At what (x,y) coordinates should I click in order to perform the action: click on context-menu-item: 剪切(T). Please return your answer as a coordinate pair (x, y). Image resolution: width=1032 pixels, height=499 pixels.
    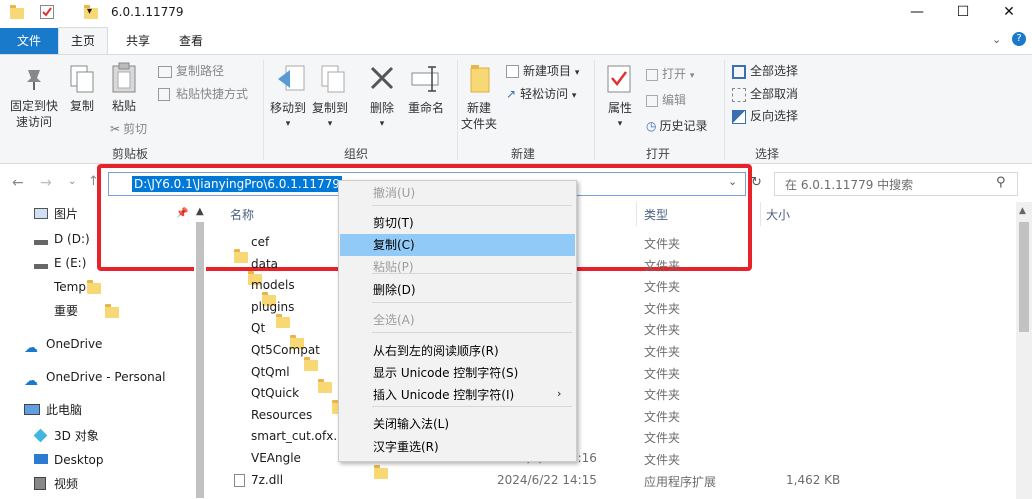
    Looking at the image, I should click on (457, 223).